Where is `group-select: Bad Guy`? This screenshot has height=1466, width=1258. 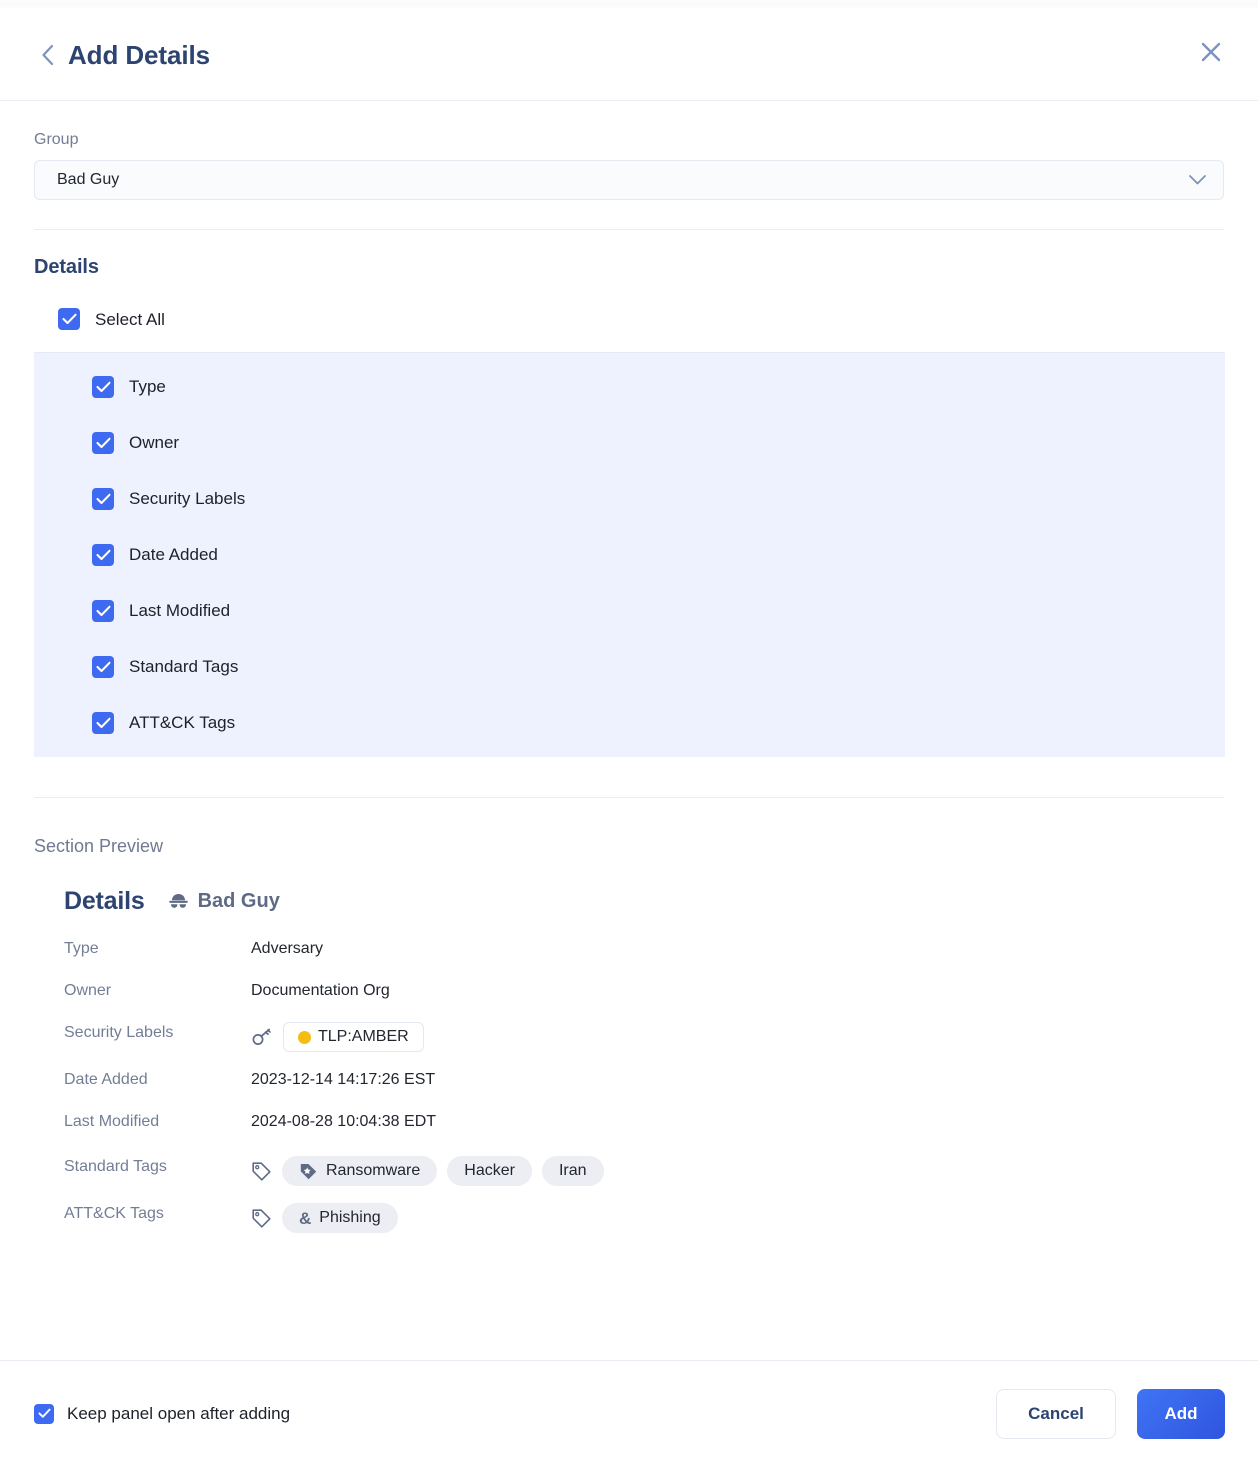 group-select: Bad Guy is located at coordinates (629, 180).